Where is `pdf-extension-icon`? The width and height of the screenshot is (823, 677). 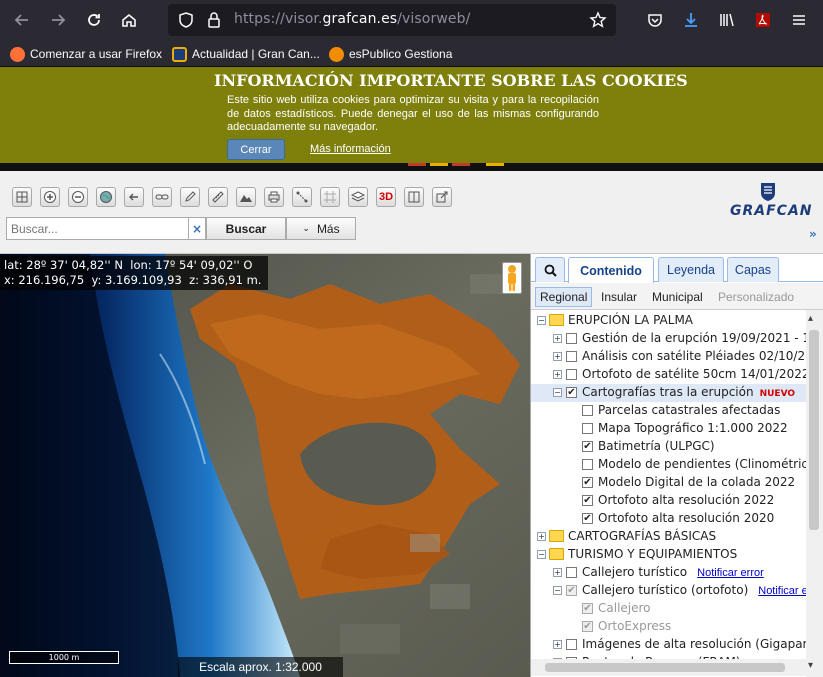 pdf-extension-icon is located at coordinates (763, 20).